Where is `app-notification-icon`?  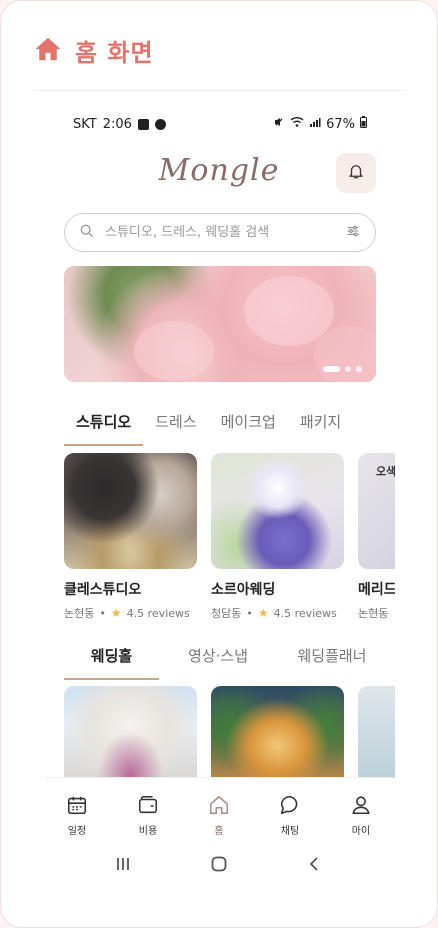
app-notification-icon is located at coordinates (160, 124).